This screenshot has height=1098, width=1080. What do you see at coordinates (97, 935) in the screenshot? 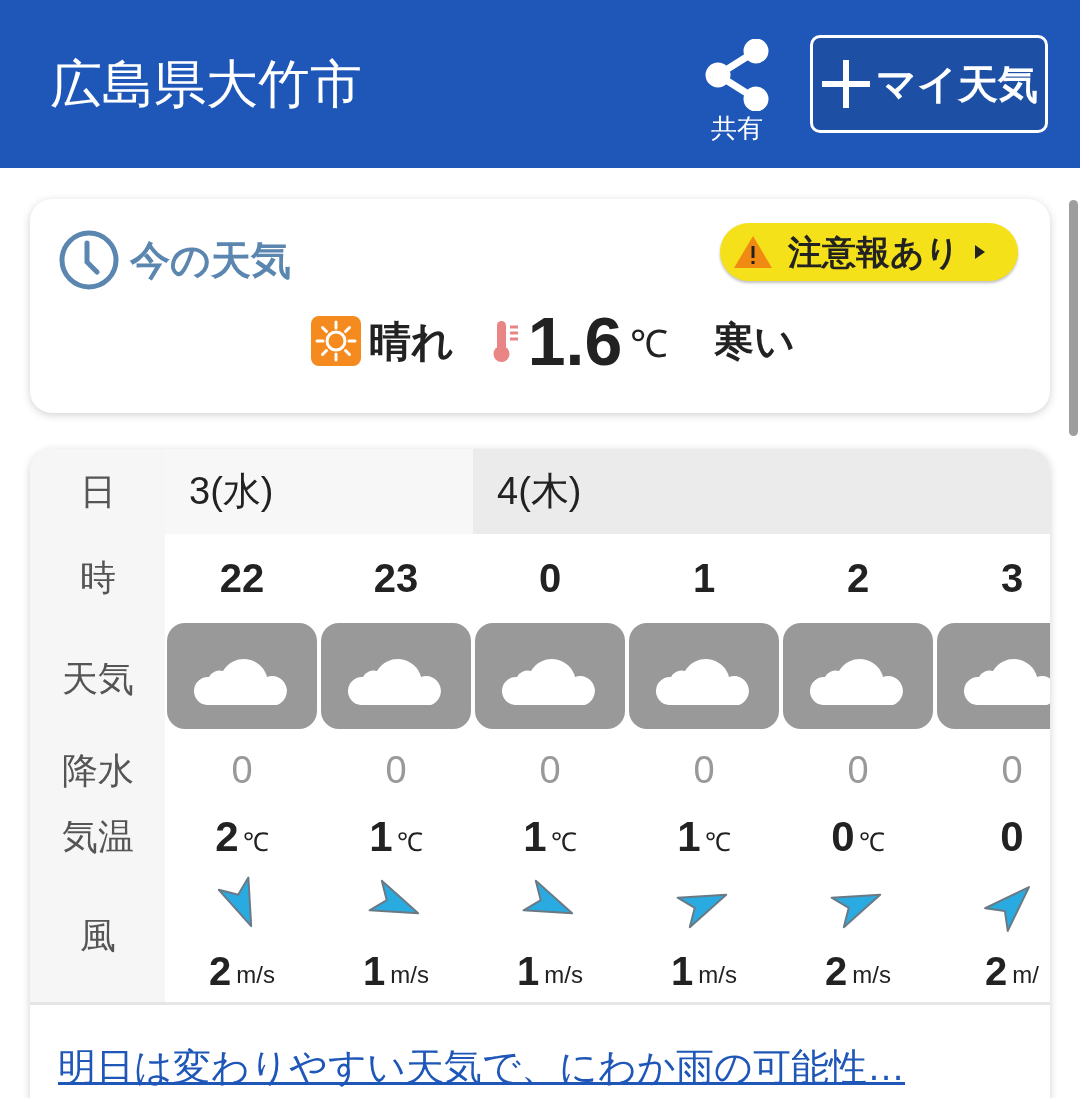
I see `row-label: 風` at bounding box center [97, 935].